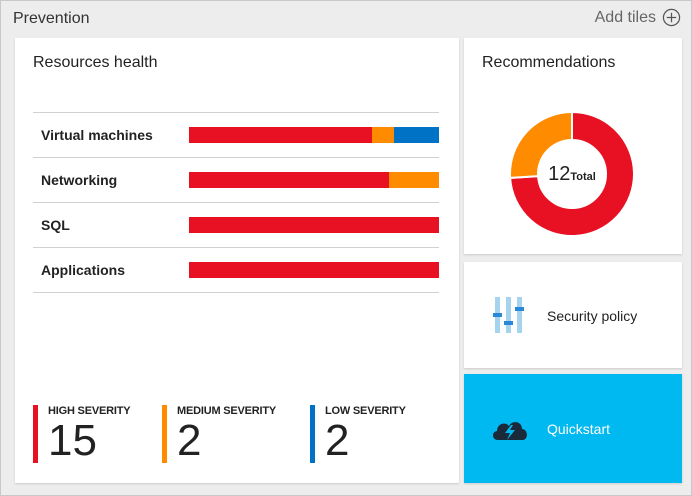  Describe the element at coordinates (346, 18) in the screenshot. I see `blade-header: Prevention Add tiles` at that location.